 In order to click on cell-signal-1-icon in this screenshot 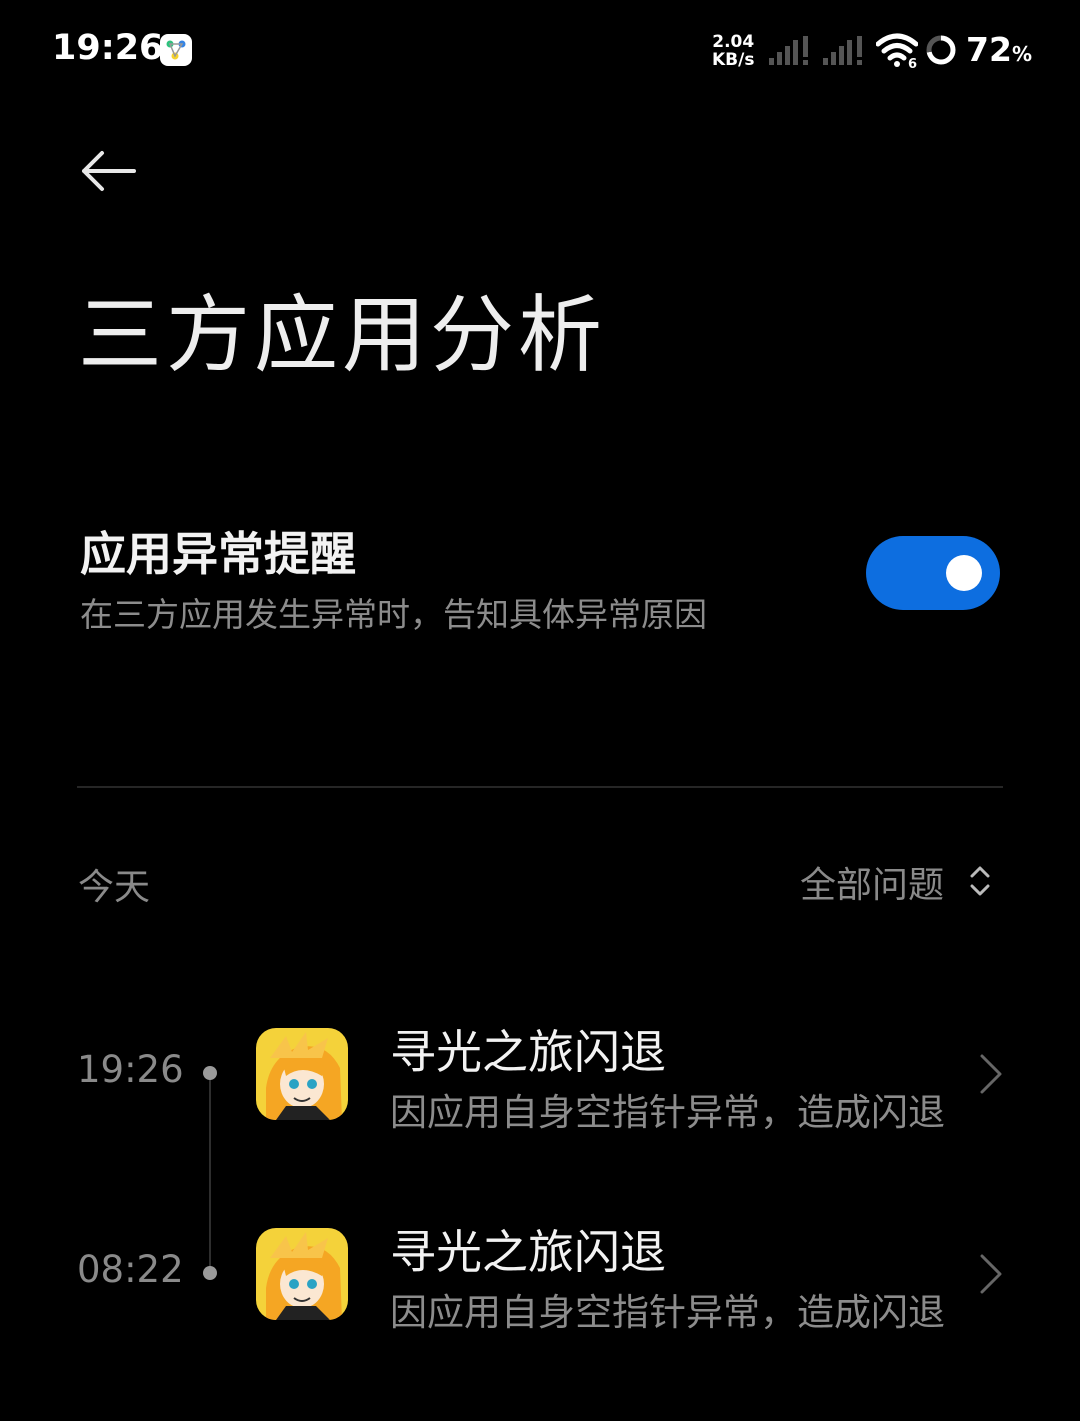, I will do `click(788, 50)`.